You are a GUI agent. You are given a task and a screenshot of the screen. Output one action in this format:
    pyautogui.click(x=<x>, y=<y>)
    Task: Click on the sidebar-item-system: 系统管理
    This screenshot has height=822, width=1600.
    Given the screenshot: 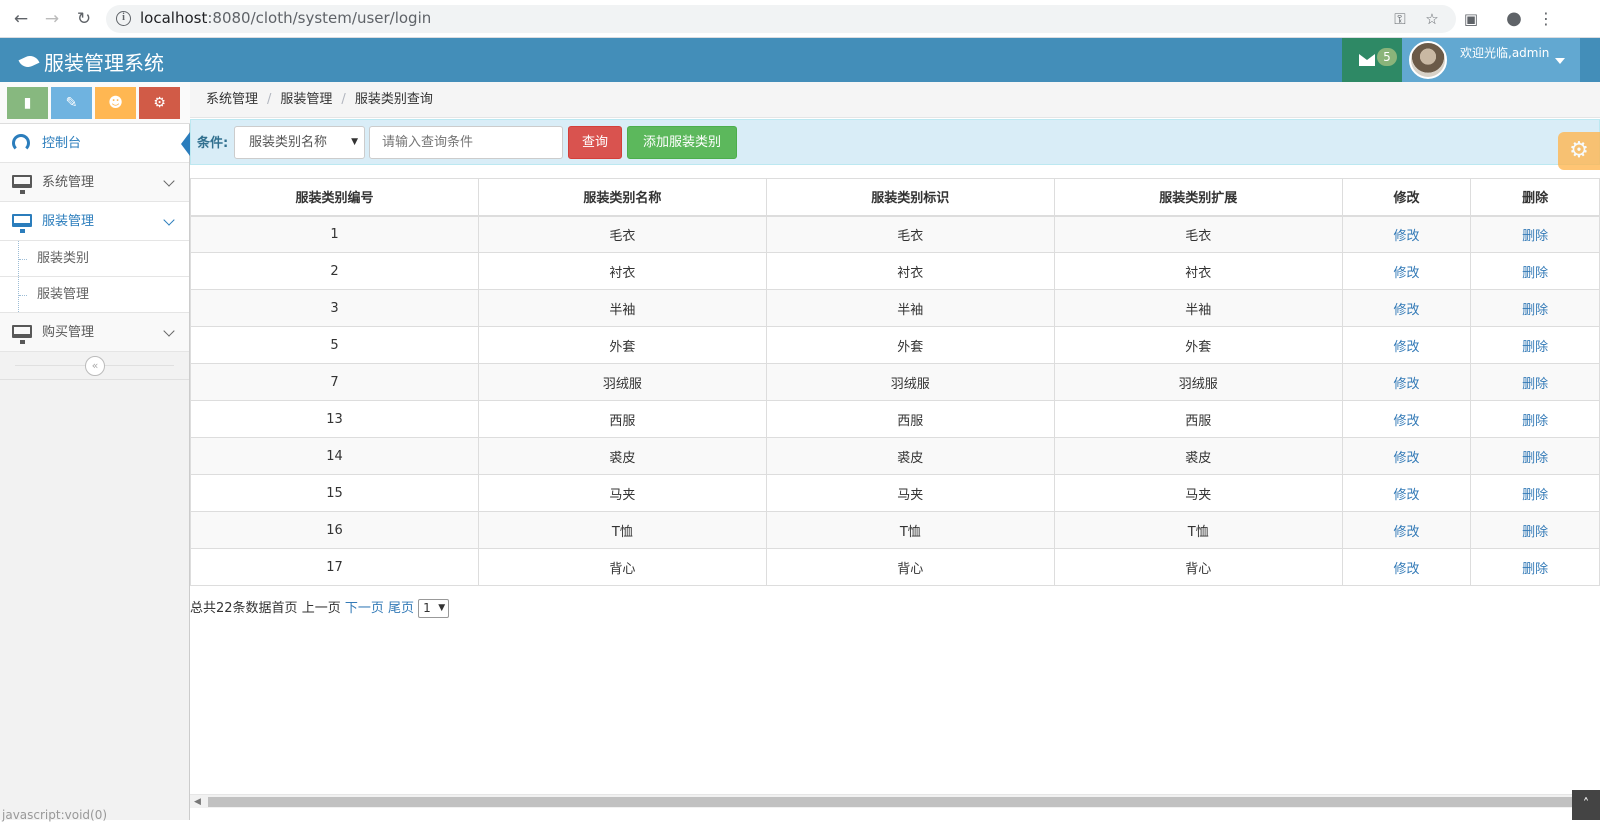 What is the action you would take?
    pyautogui.click(x=94, y=182)
    